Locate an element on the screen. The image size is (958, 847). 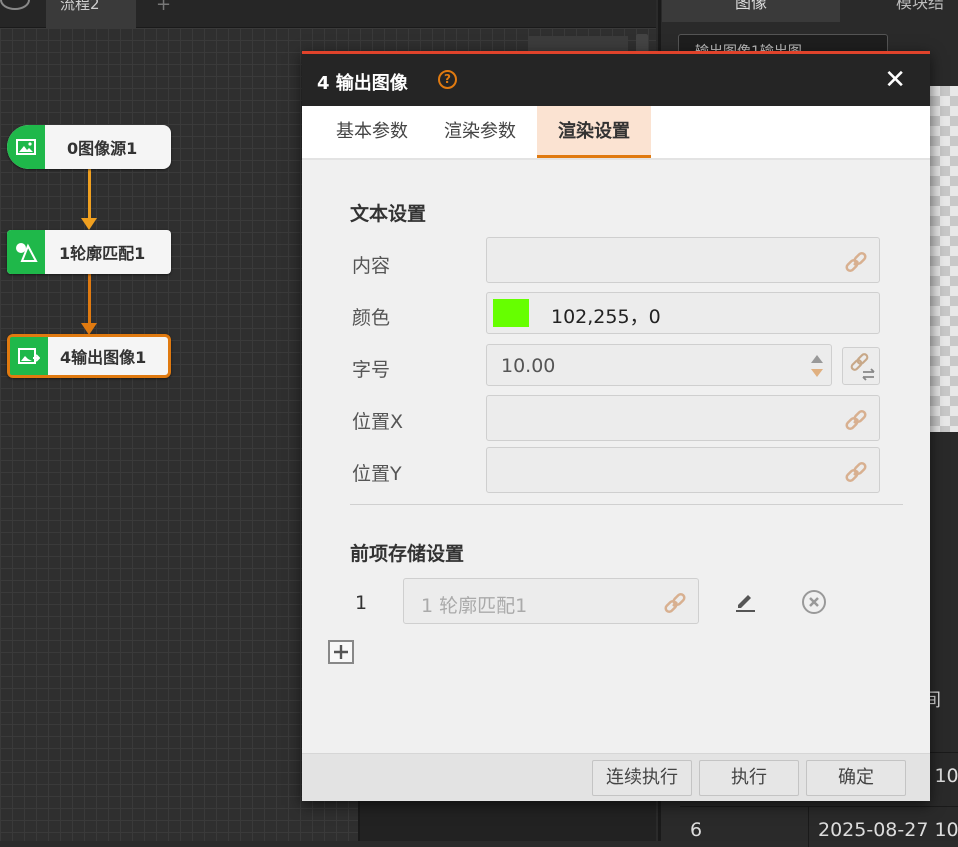
color-label: 颜色 is located at coordinates (371, 318).